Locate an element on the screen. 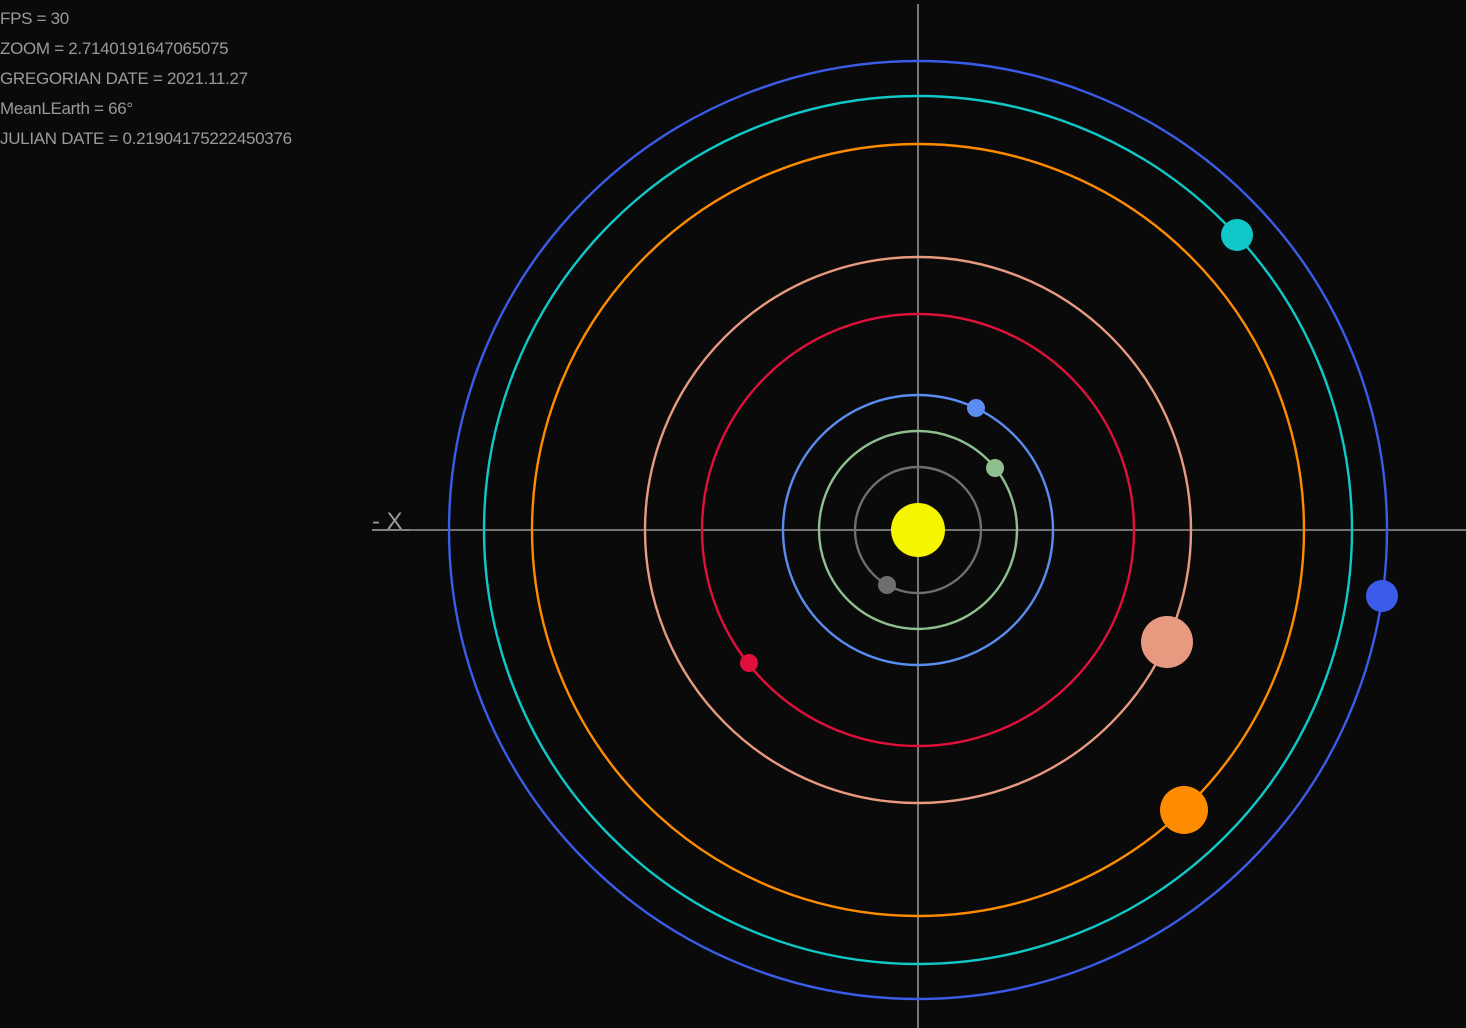 Image resolution: width=1466 pixels, height=1028 pixels. neptune-planet is located at coordinates (1382, 596).